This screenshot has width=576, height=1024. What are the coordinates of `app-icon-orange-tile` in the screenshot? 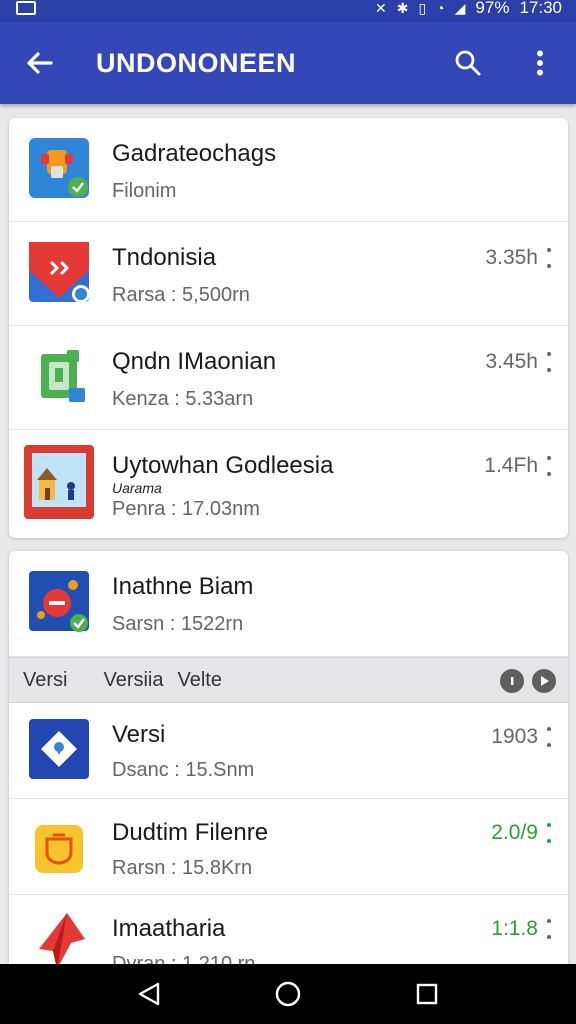 It's located at (59, 168).